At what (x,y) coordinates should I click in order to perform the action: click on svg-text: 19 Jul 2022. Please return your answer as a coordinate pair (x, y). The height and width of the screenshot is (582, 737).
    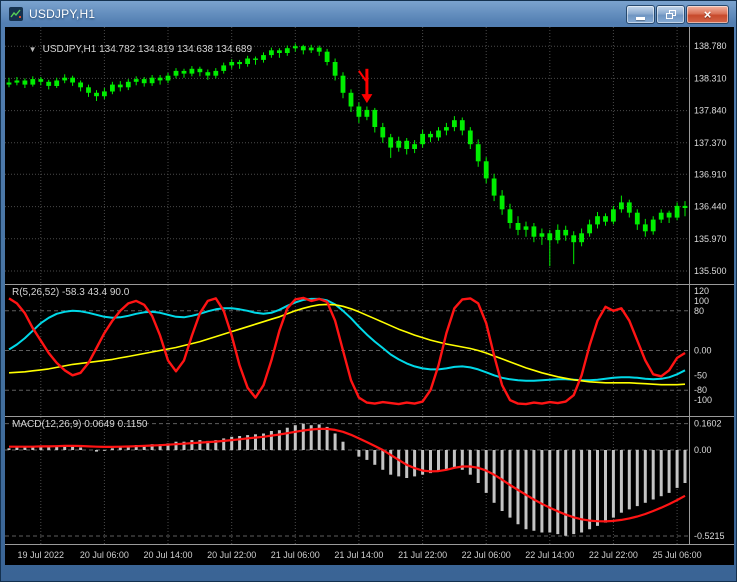
    Looking at the image, I should click on (41, 555).